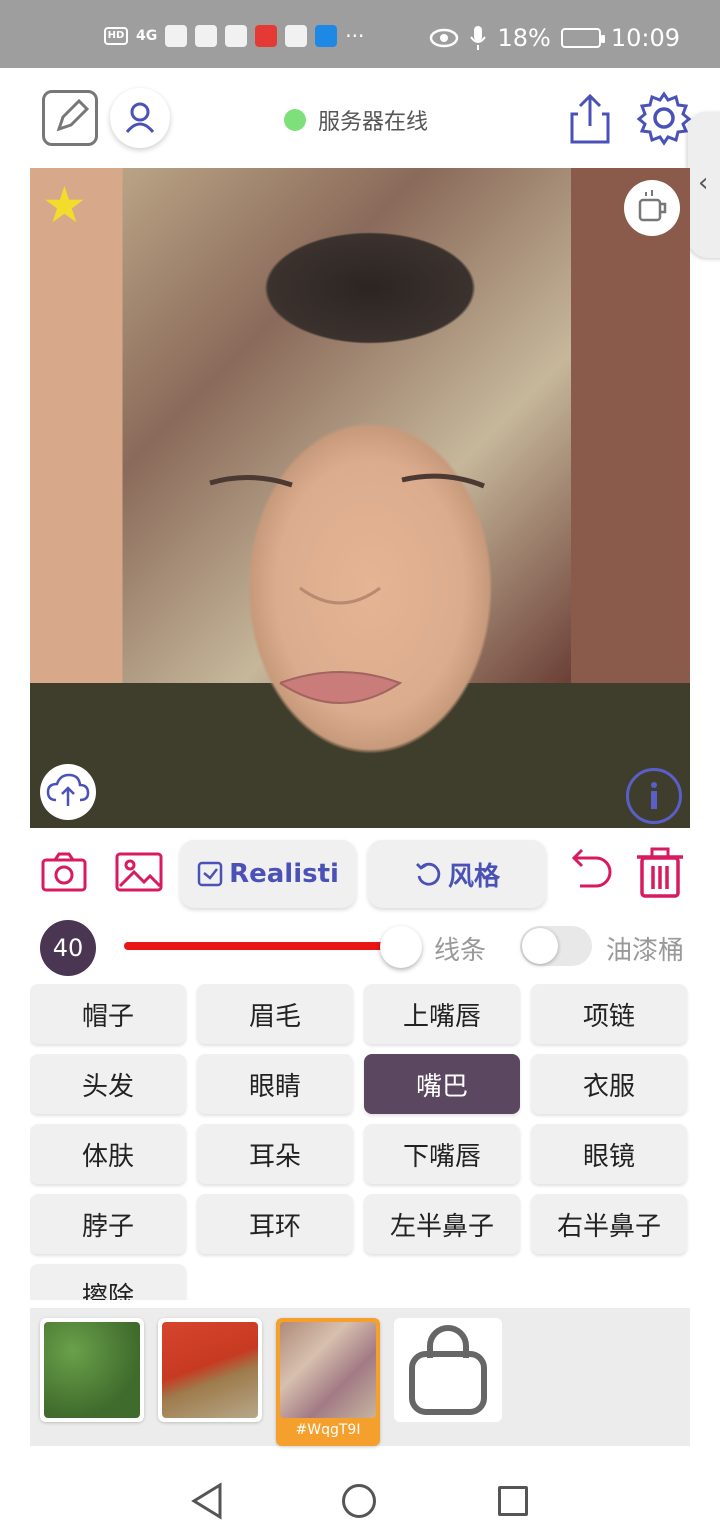  I want to click on status-bar: HD 4G ··· 18% 10:09, so click(360, 34).